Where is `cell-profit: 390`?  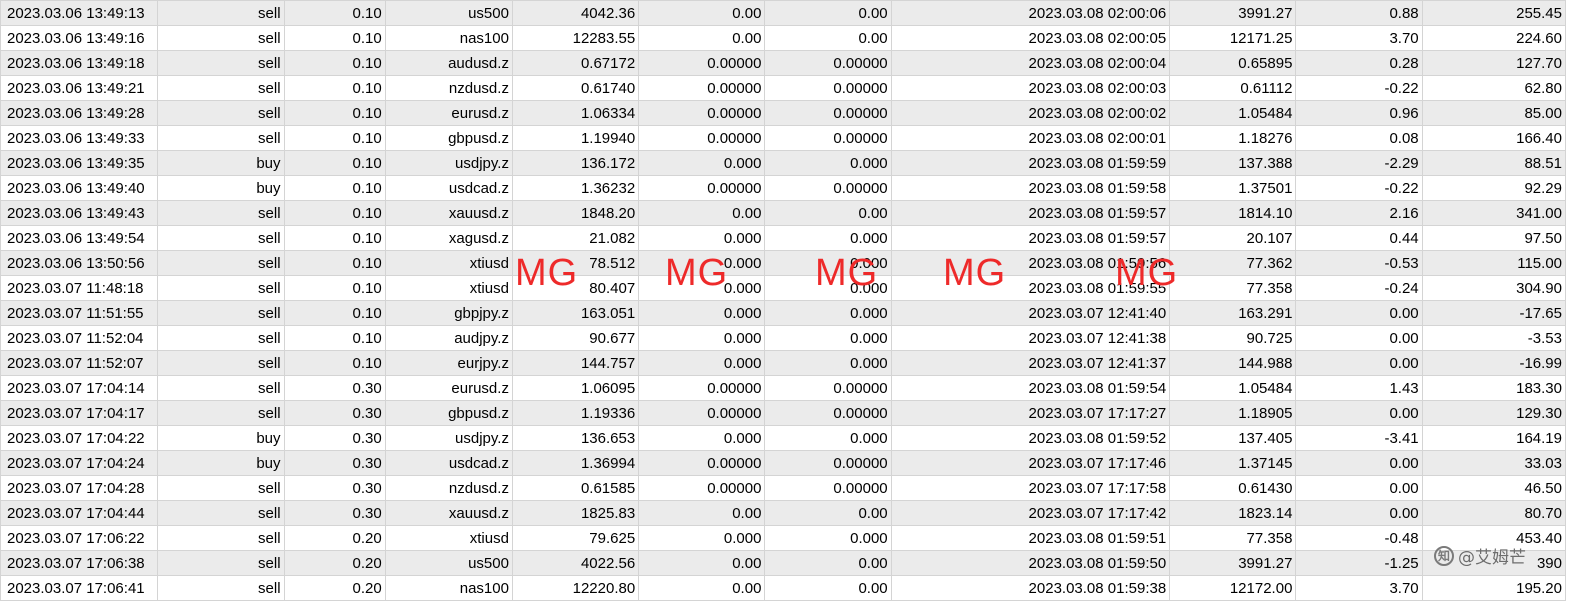
cell-profit: 390 is located at coordinates (1494, 563).